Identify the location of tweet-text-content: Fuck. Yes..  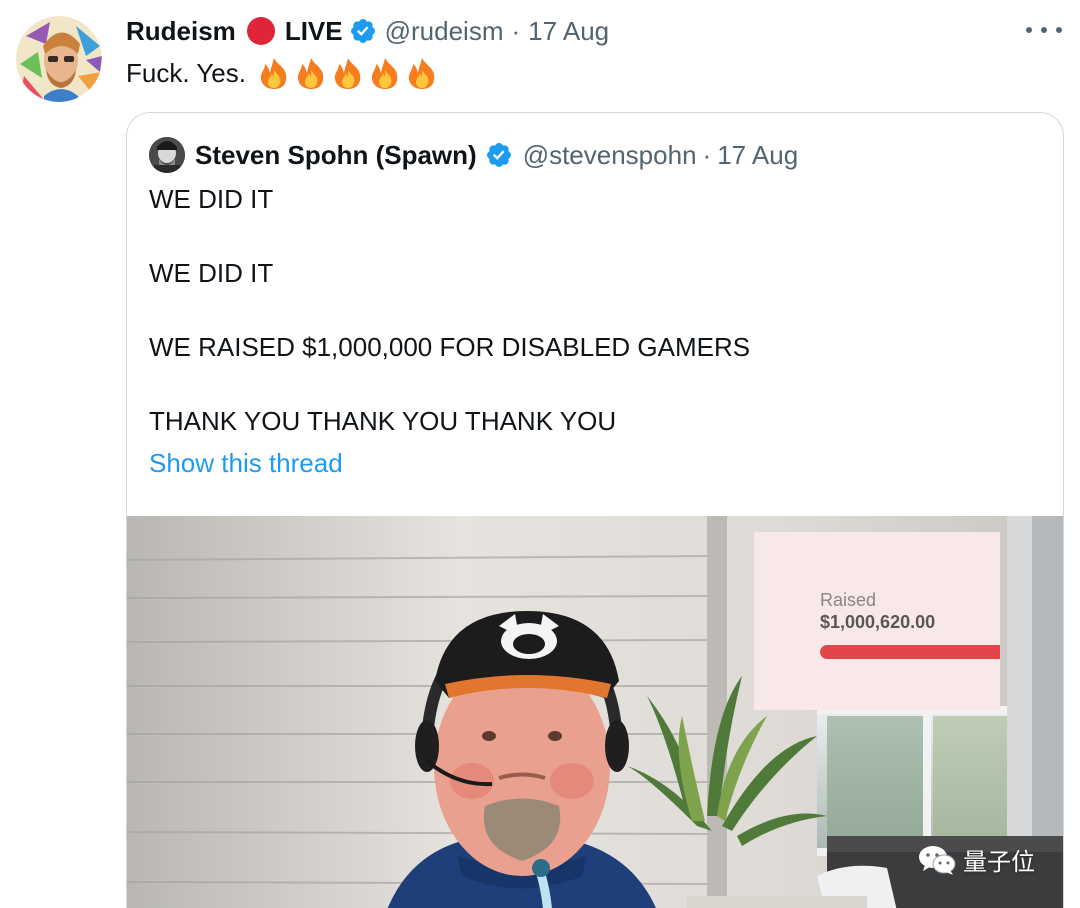
(186, 72).